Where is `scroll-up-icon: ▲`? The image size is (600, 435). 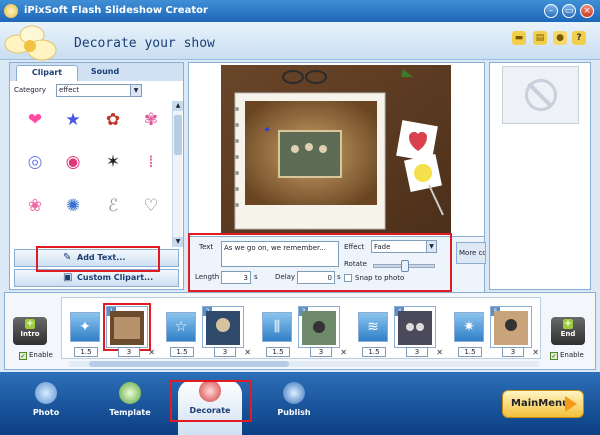 scroll-up-icon: ▲ is located at coordinates (178, 106).